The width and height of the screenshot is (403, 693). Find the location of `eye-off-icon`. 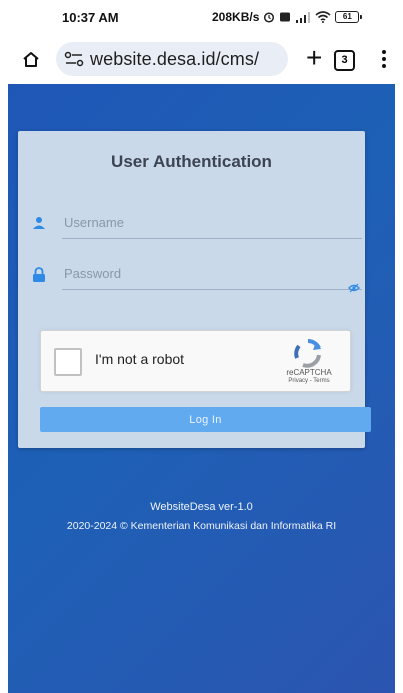

eye-off-icon is located at coordinates (354, 288).